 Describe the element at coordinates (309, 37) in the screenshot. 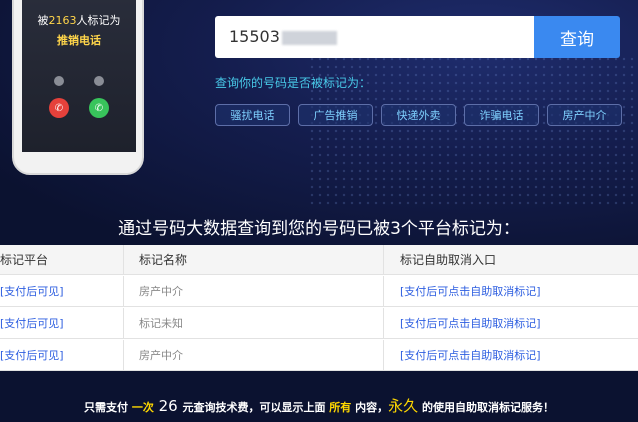

I see `redacted-digits` at that location.